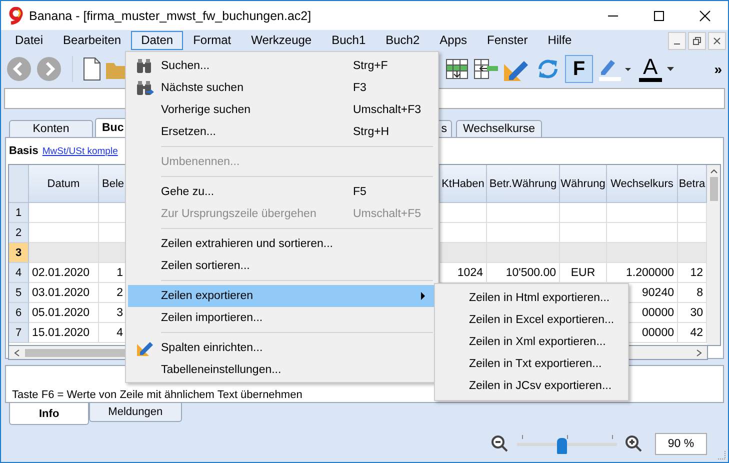 This screenshot has height=463, width=729. Describe the element at coordinates (19, 253) in the screenshot. I see `row-number: 3` at that location.